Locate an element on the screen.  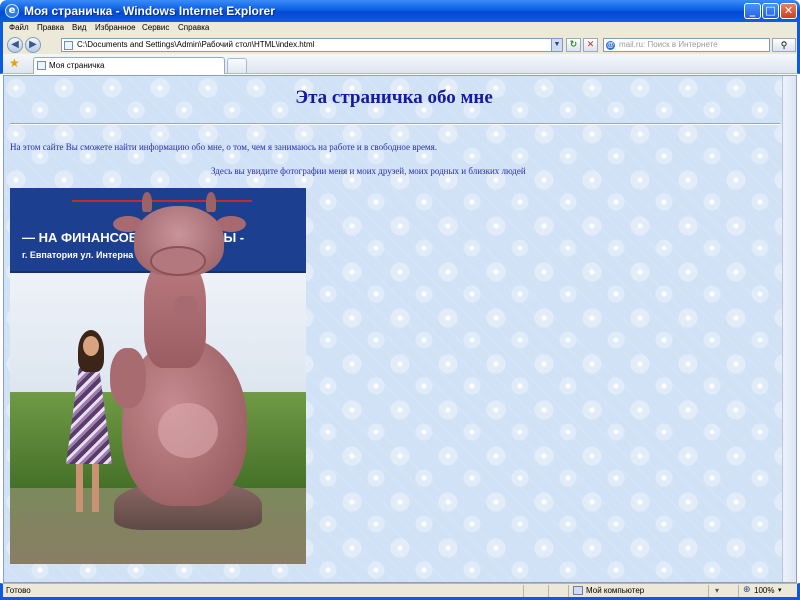
menu-bar: Файл Правка Вид Избранное Сервис Справка is located at coordinates (400, 29).